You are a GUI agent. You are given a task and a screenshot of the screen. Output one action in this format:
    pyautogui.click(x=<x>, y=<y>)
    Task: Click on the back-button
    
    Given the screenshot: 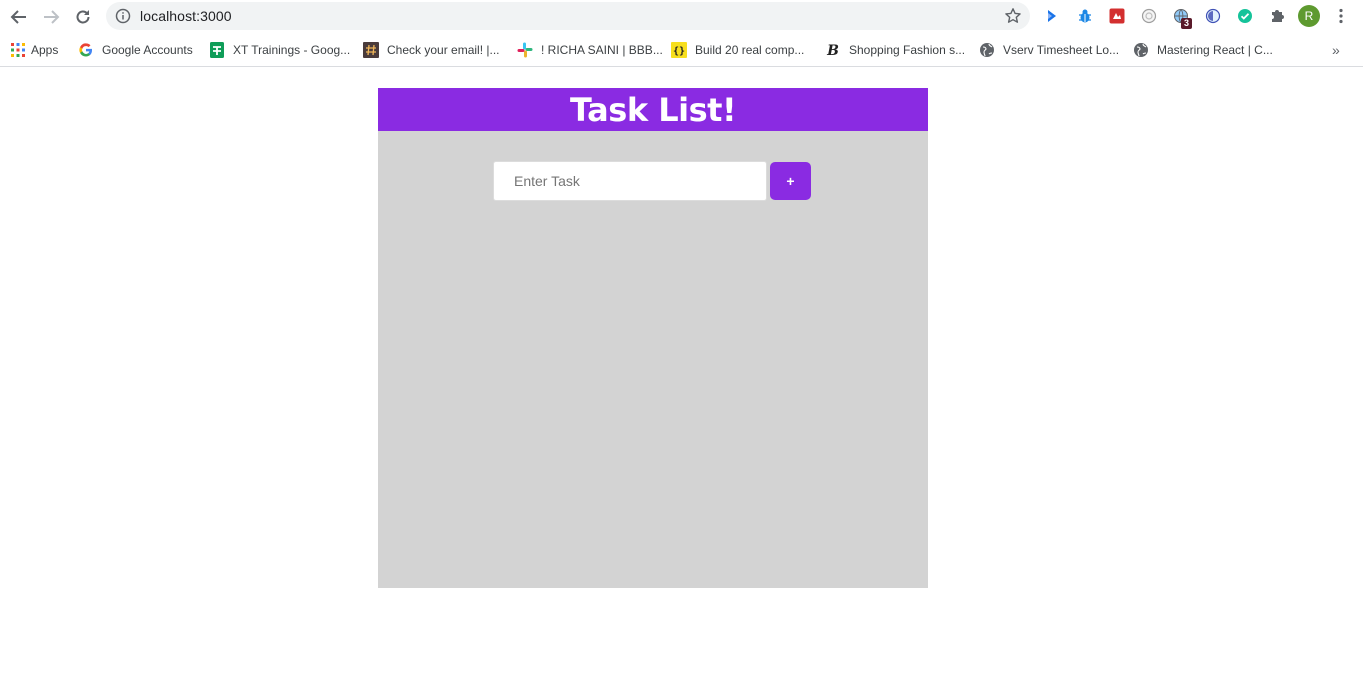 What is the action you would take?
    pyautogui.click(x=19, y=17)
    